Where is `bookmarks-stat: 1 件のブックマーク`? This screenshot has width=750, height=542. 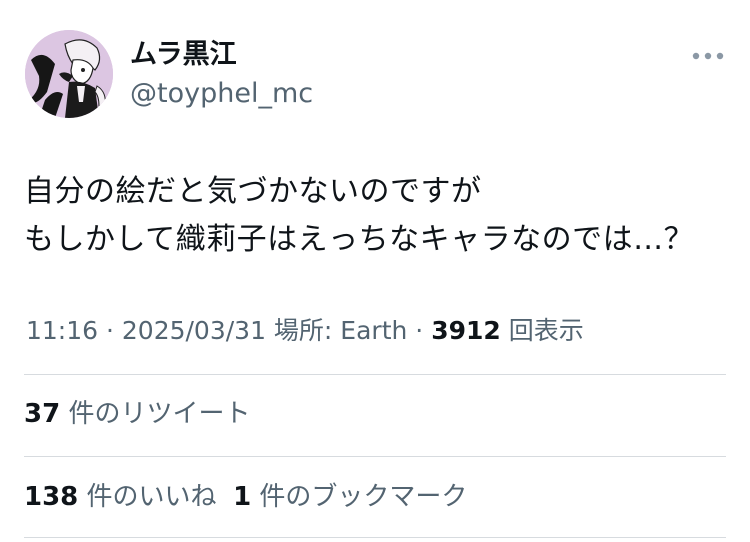 bookmarks-stat: 1 件のブックマーク is located at coordinates (350, 497).